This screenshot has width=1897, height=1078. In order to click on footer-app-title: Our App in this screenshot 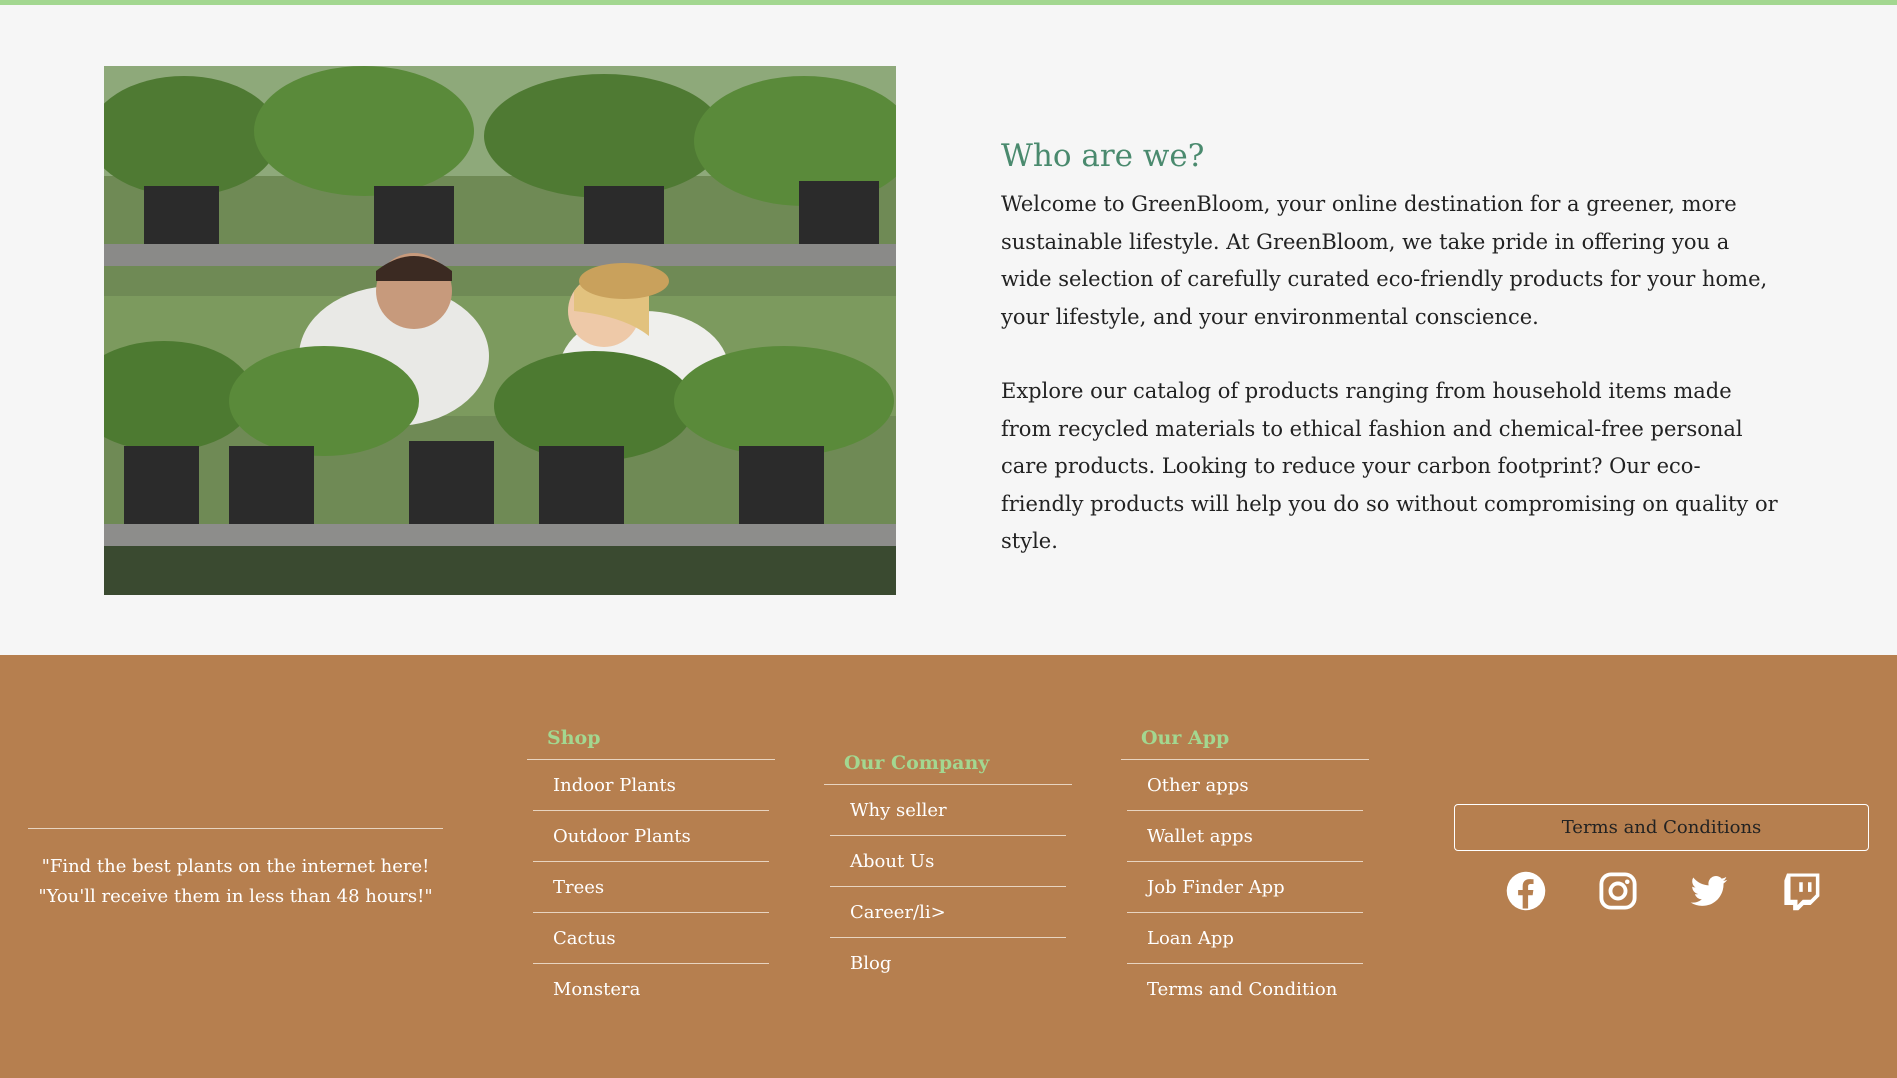, I will do `click(1245, 743)`.